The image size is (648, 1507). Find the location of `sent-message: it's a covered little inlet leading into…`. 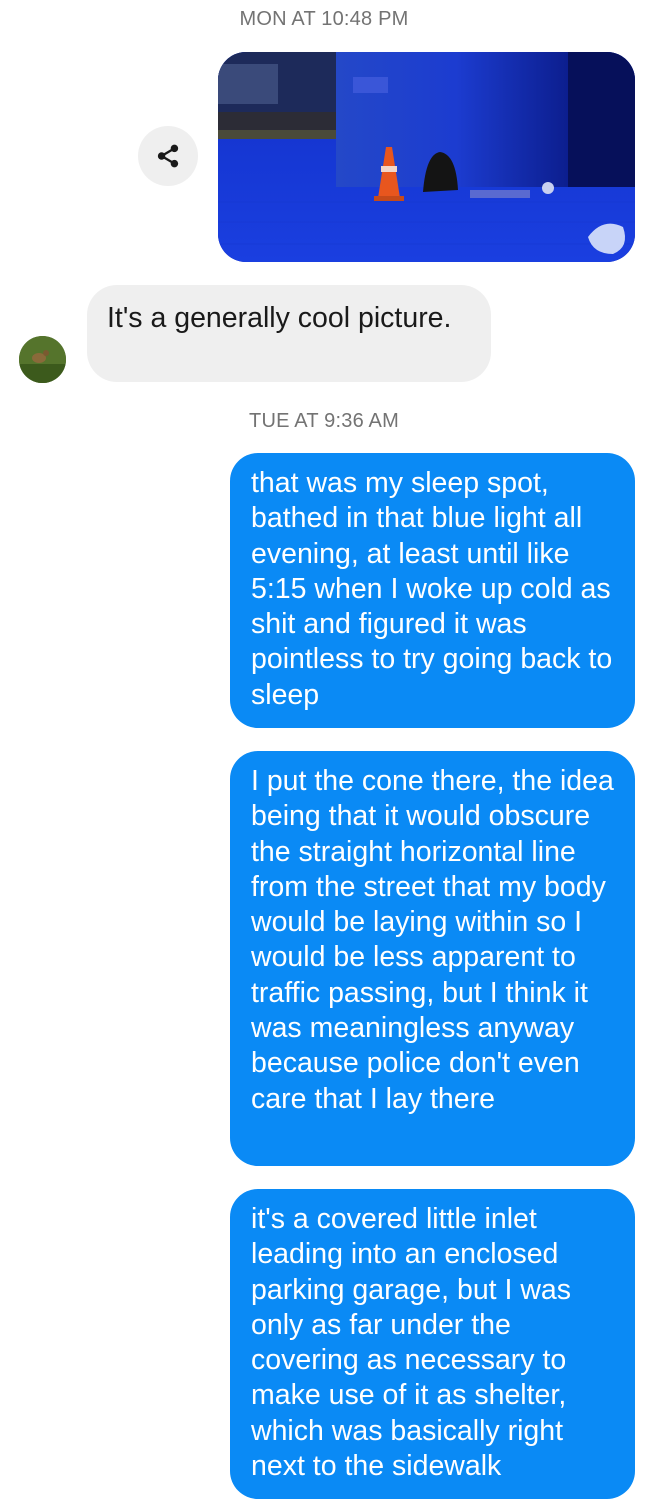

sent-message: it's a covered little inlet leading into… is located at coordinates (432, 1344).